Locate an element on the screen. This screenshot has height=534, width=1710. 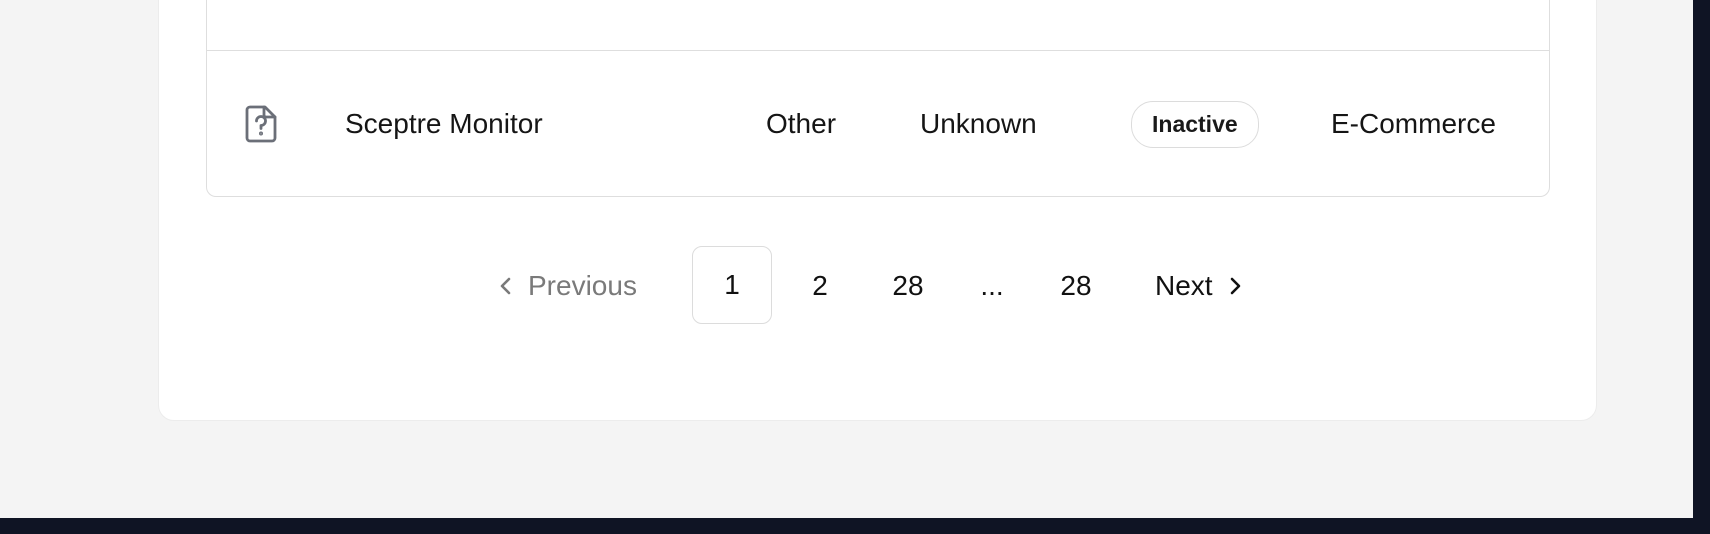
chevron-right-icon is located at coordinates (1235, 286).